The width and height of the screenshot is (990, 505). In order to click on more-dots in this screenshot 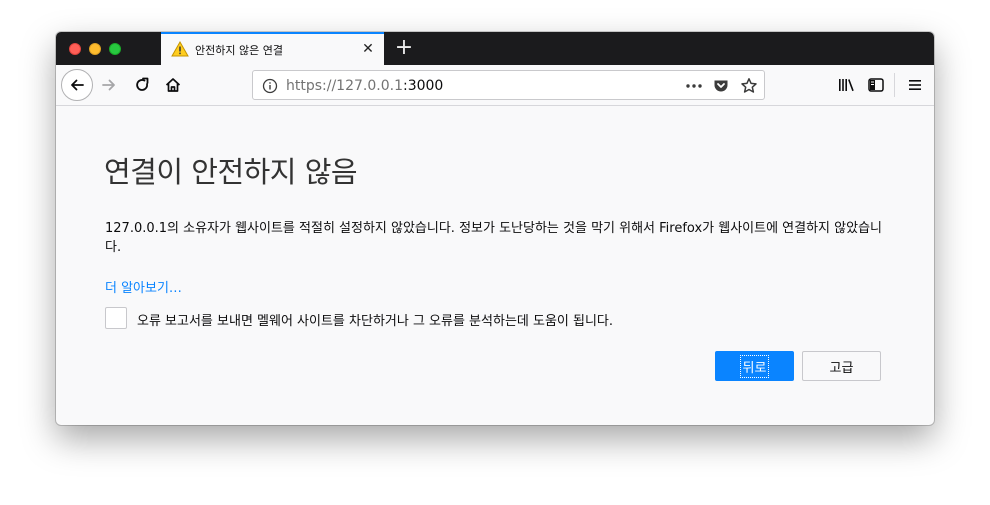, I will do `click(694, 86)`.